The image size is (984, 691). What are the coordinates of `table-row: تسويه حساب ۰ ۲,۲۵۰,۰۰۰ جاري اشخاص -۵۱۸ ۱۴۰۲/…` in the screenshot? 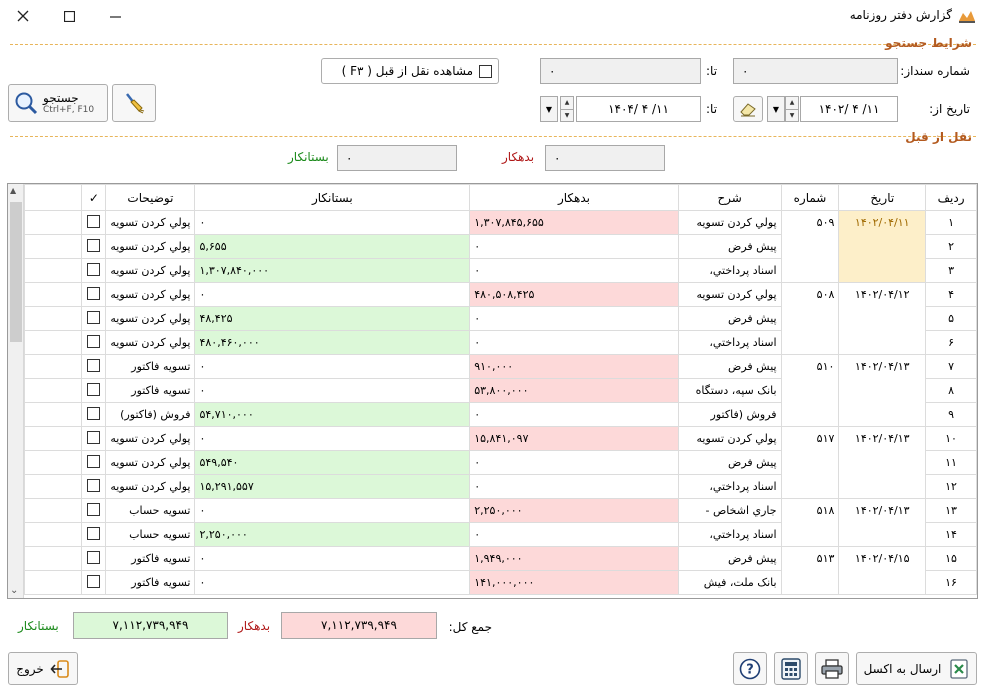 It's located at (500, 522).